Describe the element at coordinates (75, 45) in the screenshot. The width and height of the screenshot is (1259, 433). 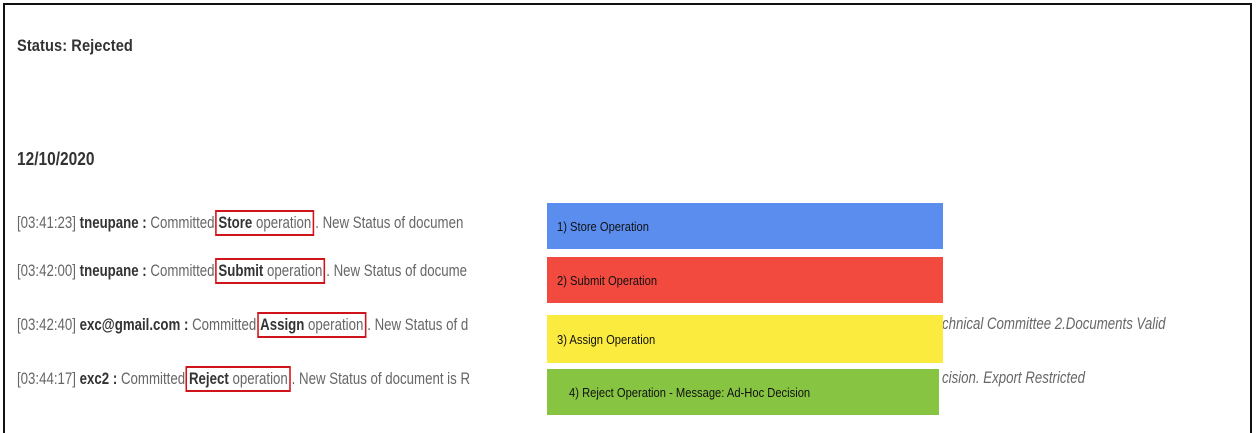
I see `status-label: Status: Rejected` at that location.